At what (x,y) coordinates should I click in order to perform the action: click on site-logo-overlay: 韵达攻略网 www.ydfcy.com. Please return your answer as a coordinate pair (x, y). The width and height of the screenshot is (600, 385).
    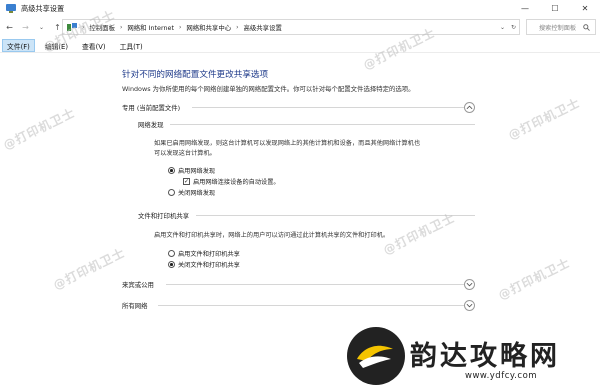
    Looking at the image, I should click on (473, 356).